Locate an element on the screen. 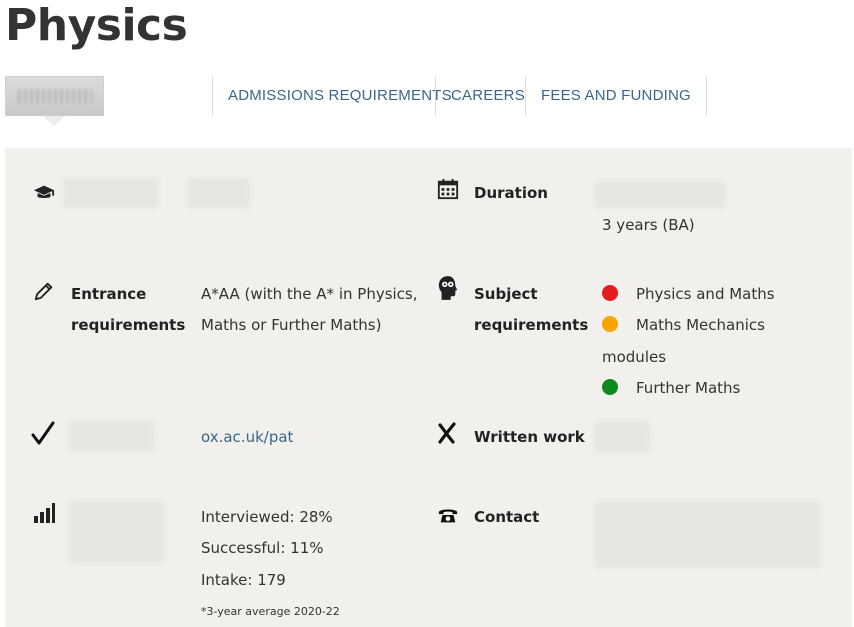 This screenshot has height=627, width=854. pat-link: ox.ac.uk/pat is located at coordinates (247, 437).